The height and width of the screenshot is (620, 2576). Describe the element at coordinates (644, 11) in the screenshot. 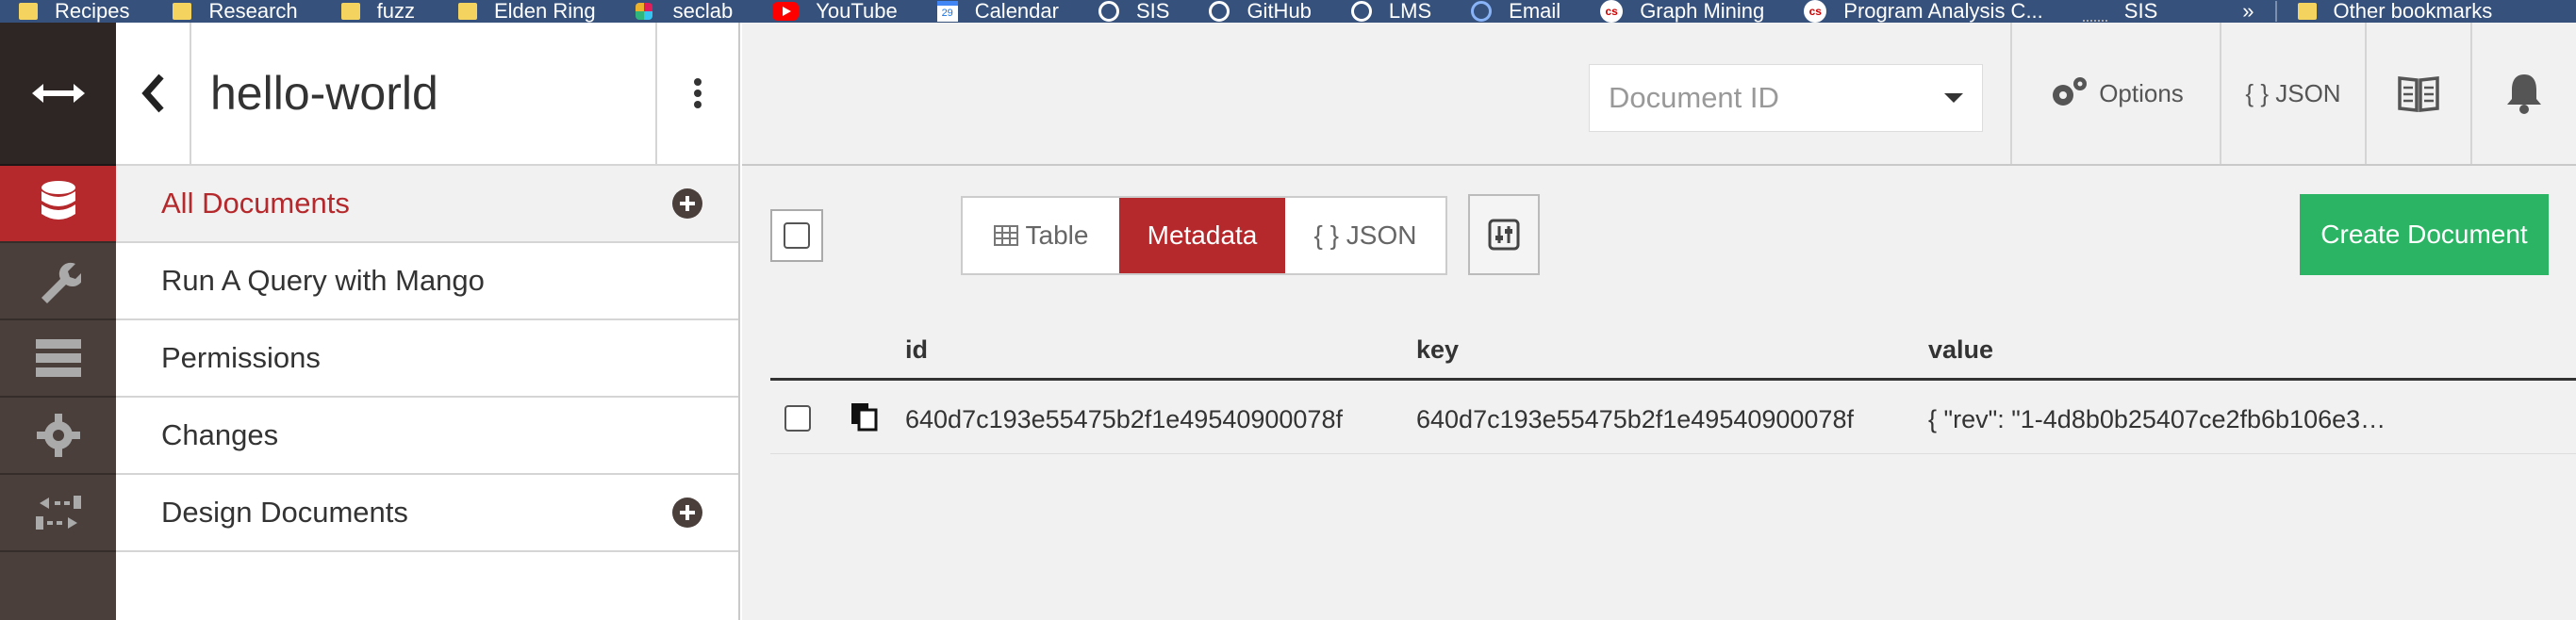

I see `slack-icon` at that location.